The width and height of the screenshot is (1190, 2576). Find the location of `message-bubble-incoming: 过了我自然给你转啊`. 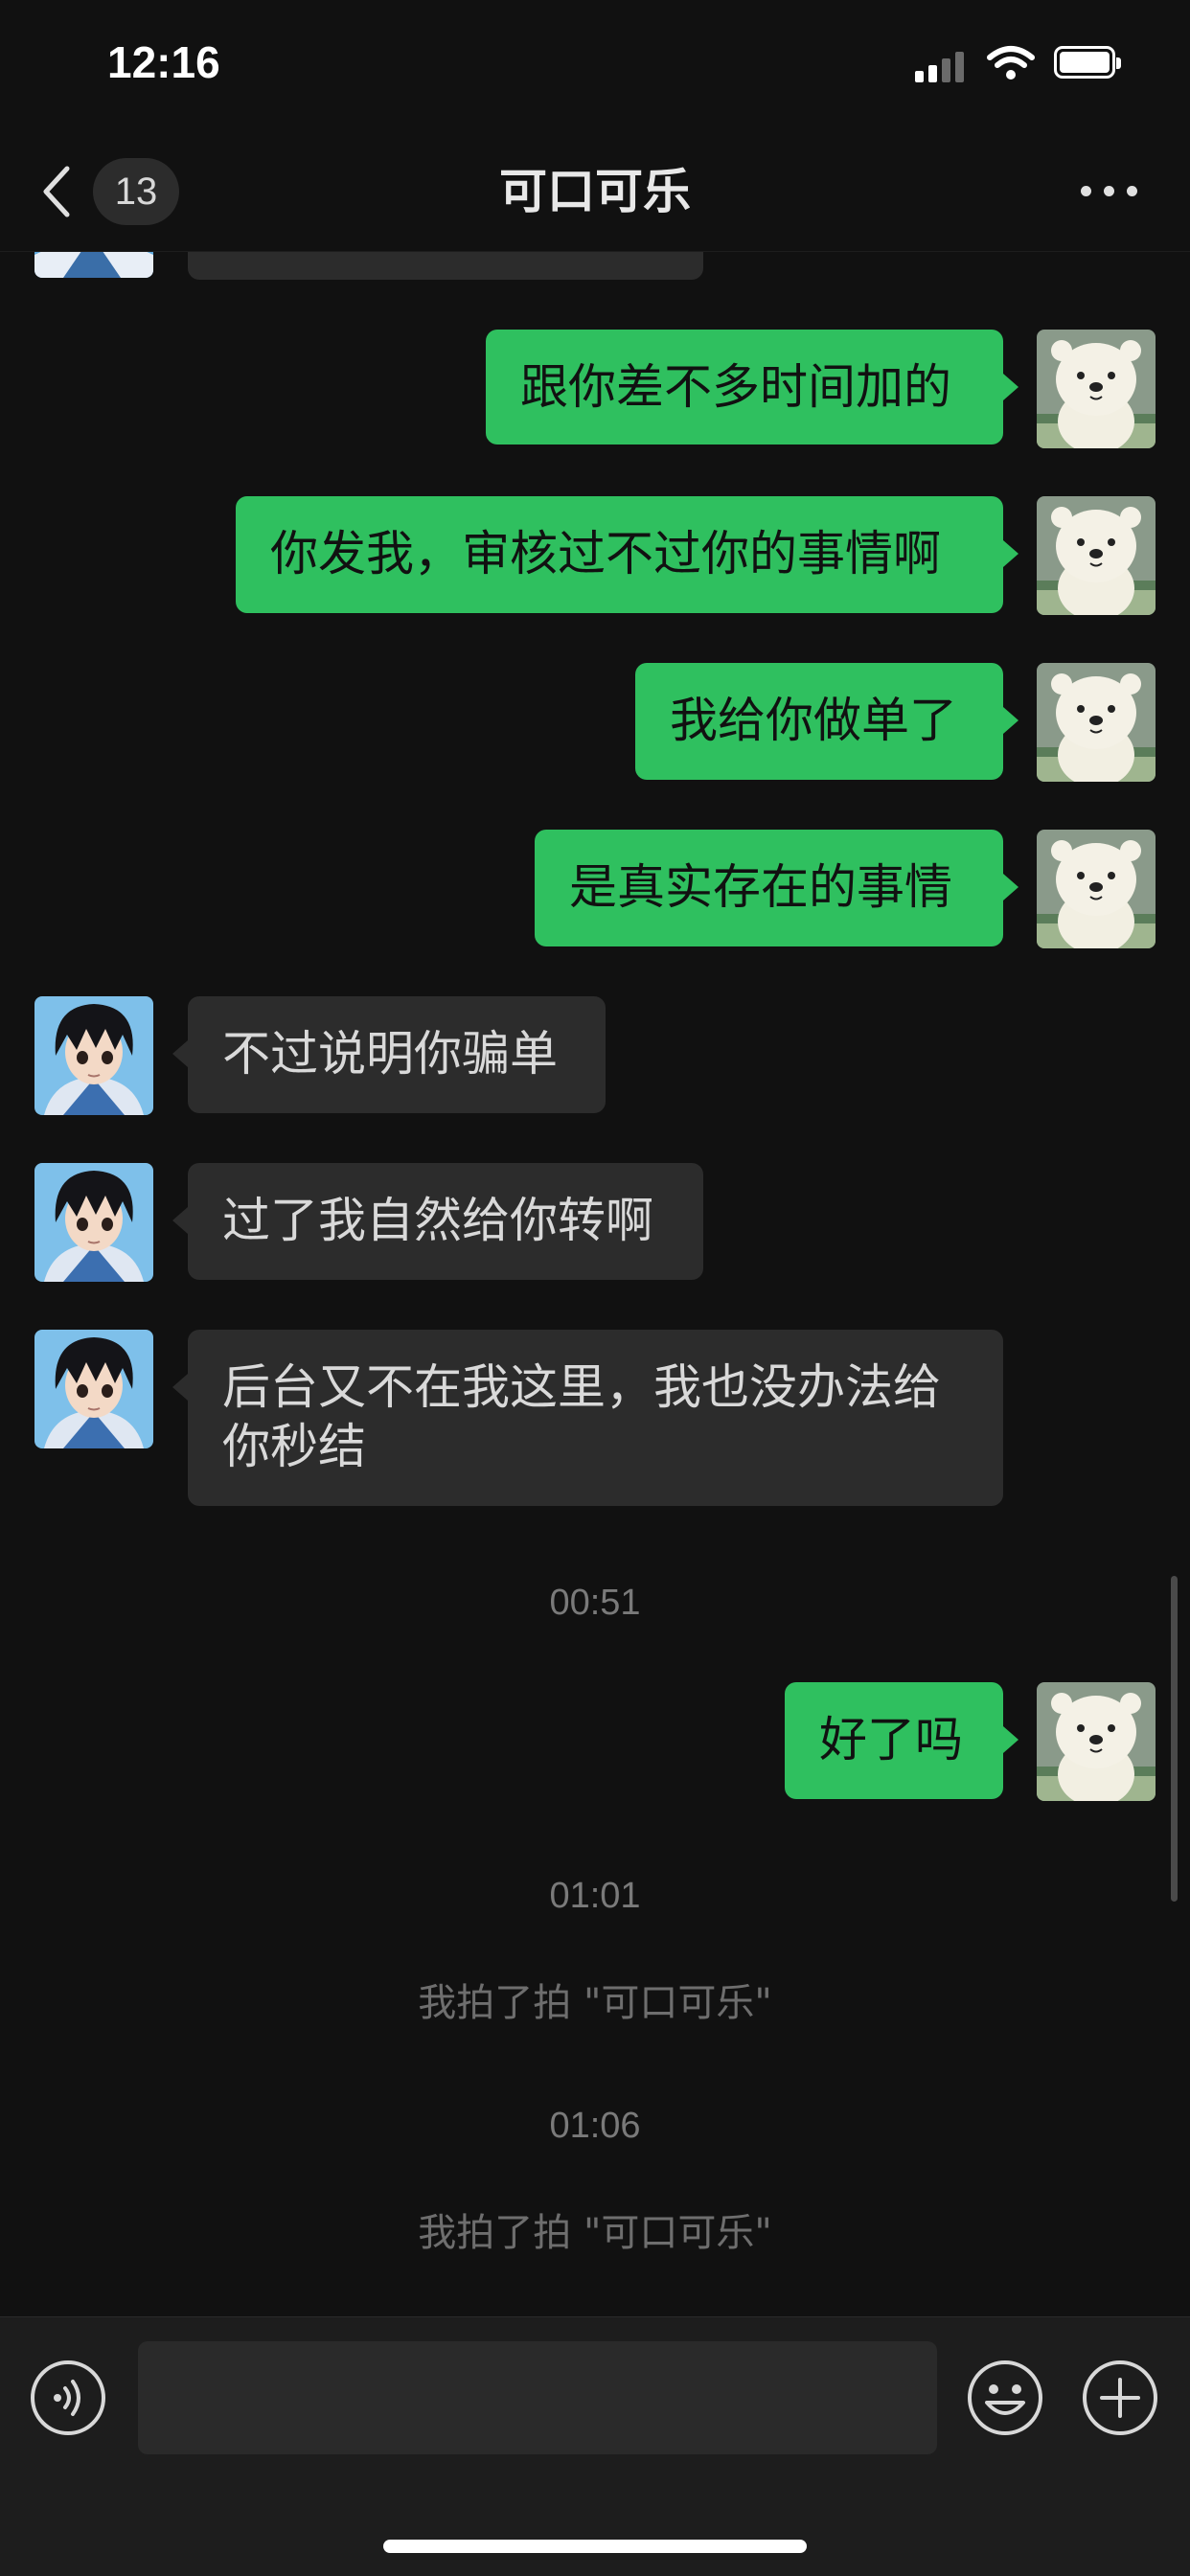

message-bubble-incoming: 过了我自然给你转啊 is located at coordinates (445, 1221).